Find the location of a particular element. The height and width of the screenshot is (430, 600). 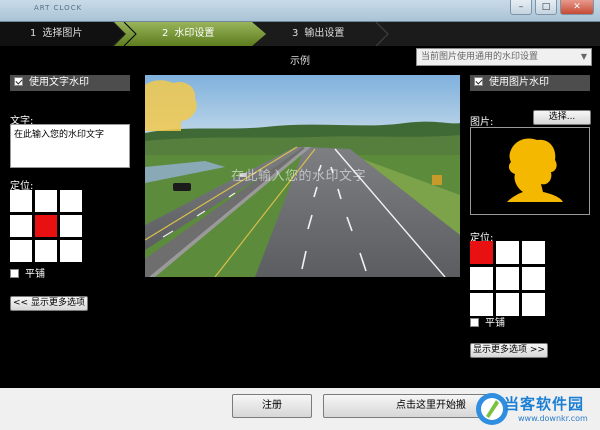

step-3: 3 输出设置 is located at coordinates (318, 34).